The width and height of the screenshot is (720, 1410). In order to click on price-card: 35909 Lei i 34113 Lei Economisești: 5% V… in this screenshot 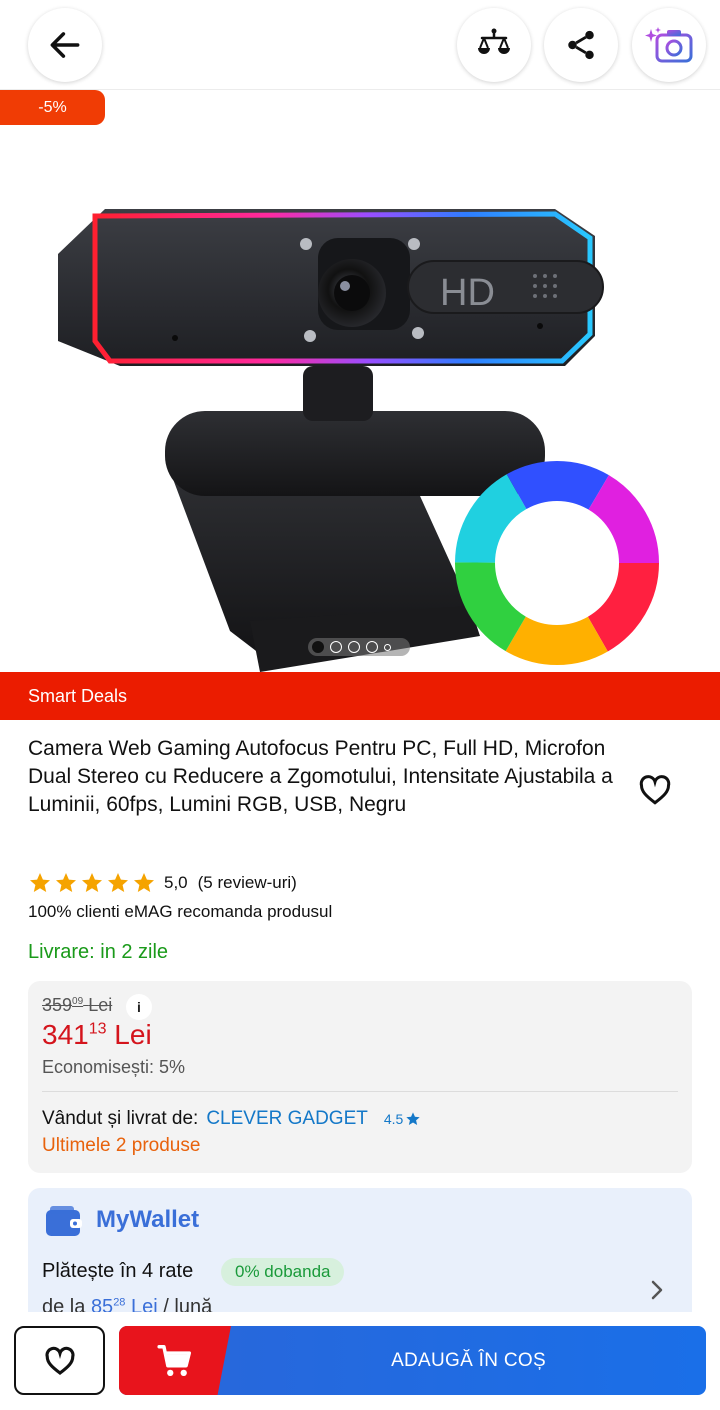, I will do `click(360, 1077)`.